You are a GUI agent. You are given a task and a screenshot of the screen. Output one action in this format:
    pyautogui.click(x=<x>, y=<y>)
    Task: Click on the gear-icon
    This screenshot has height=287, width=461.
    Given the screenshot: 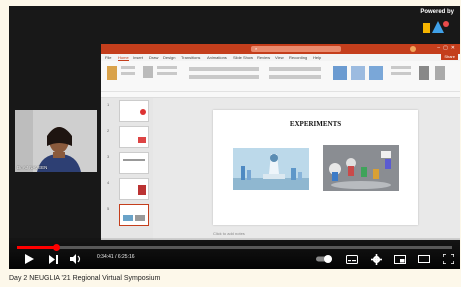 What is the action you would take?
    pyautogui.click(x=376, y=259)
    